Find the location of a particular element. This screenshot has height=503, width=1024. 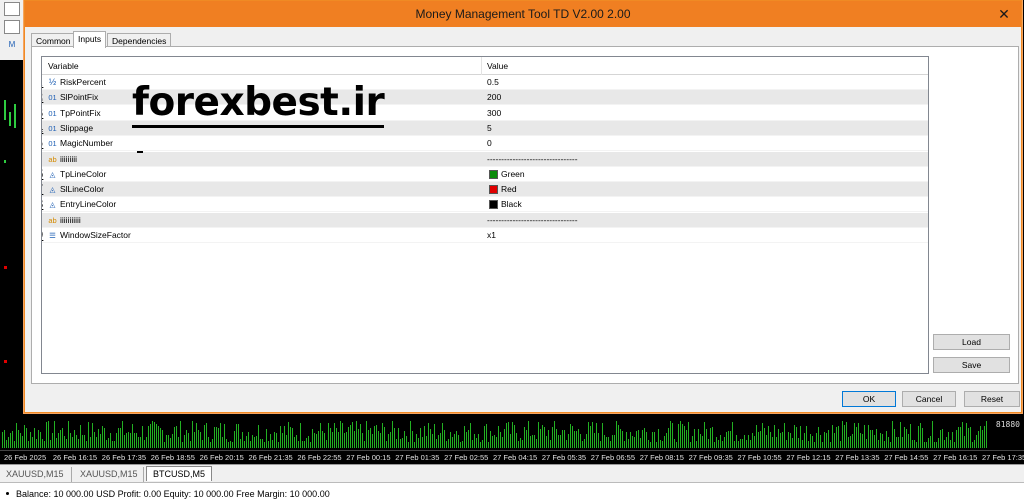

dialog-title: Money Management Tool TD V2.00 2.00 is located at coordinates (523, 14).